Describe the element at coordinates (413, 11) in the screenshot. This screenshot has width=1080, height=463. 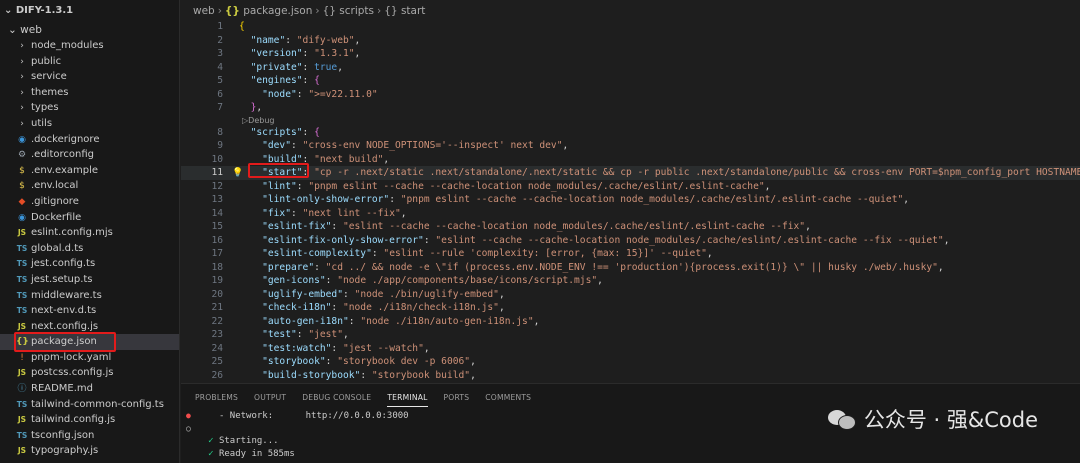
I see `breadcrumb-start: start` at that location.